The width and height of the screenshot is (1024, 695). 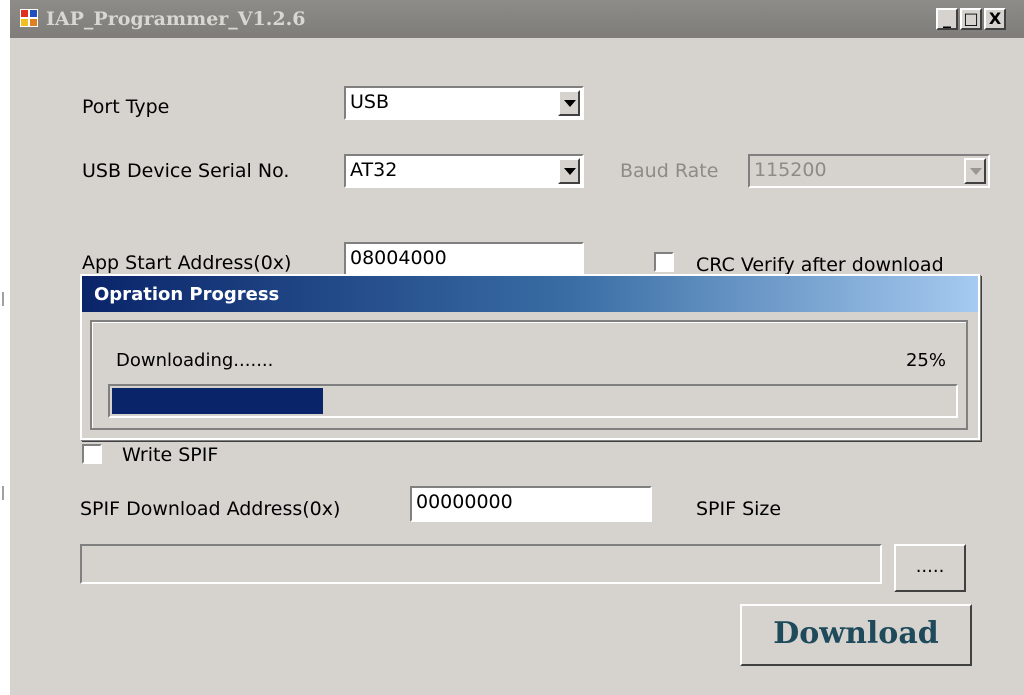 I want to click on write-spif-label: Write SPIF, so click(x=170, y=455).